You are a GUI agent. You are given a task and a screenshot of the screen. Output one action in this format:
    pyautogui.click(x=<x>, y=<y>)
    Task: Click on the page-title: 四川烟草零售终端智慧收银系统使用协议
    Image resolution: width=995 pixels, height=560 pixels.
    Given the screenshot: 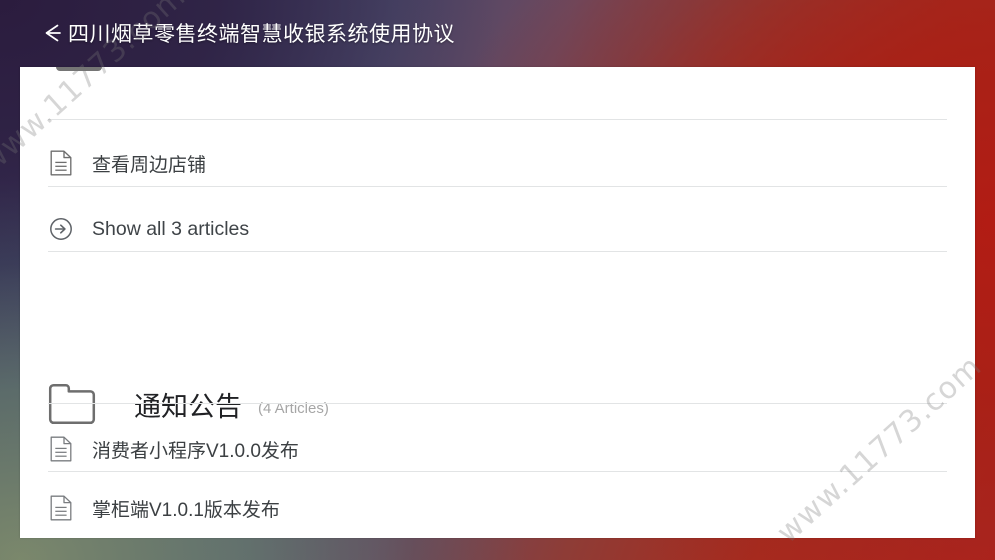 What is the action you would take?
    pyautogui.click(x=261, y=34)
    